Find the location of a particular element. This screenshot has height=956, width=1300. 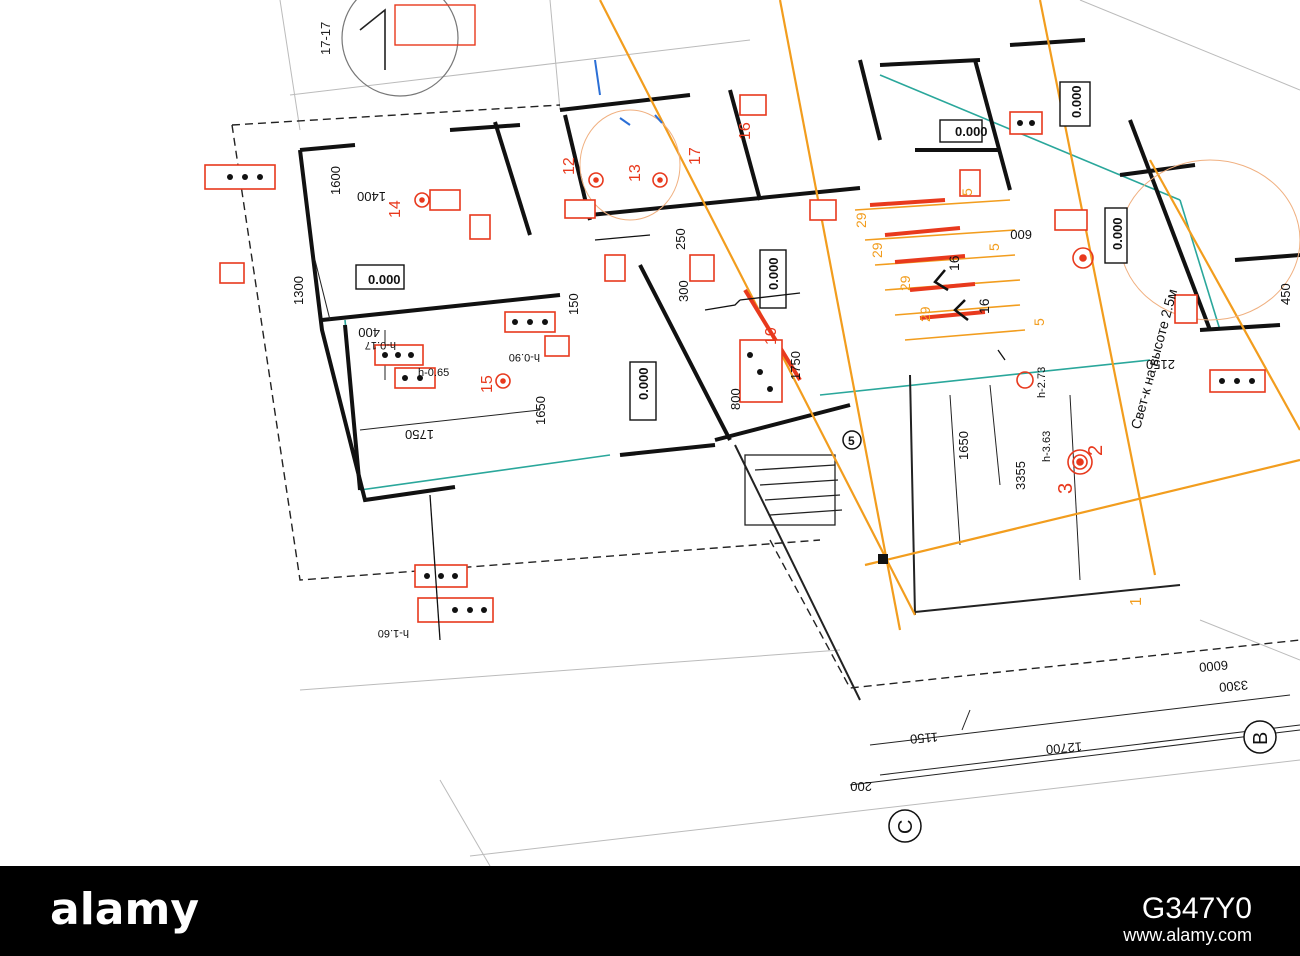

dim-label: 1600 is located at coordinates (335, 180).